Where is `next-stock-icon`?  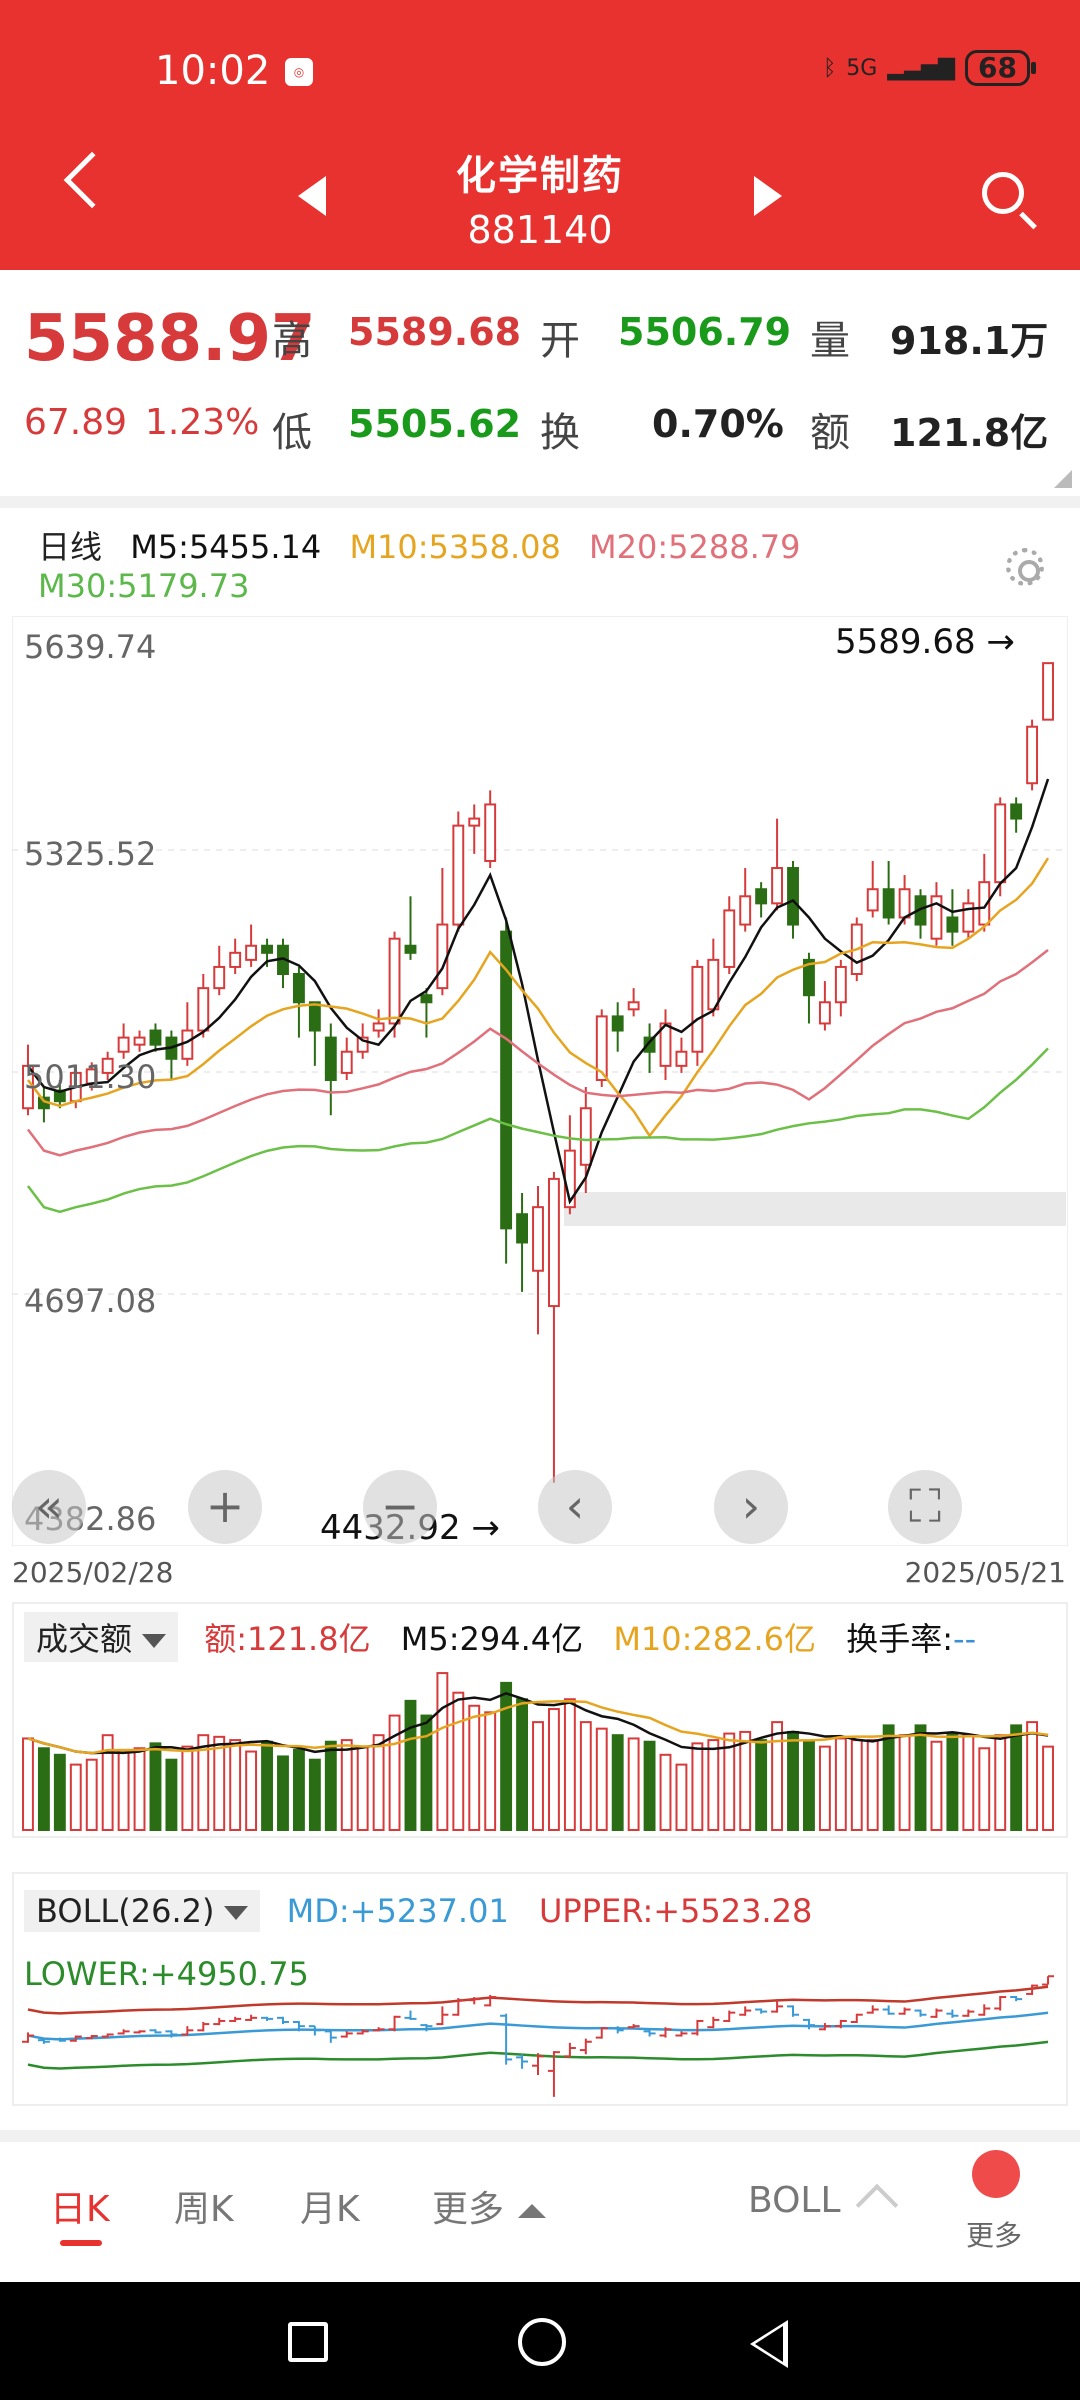
next-stock-icon is located at coordinates (768, 196).